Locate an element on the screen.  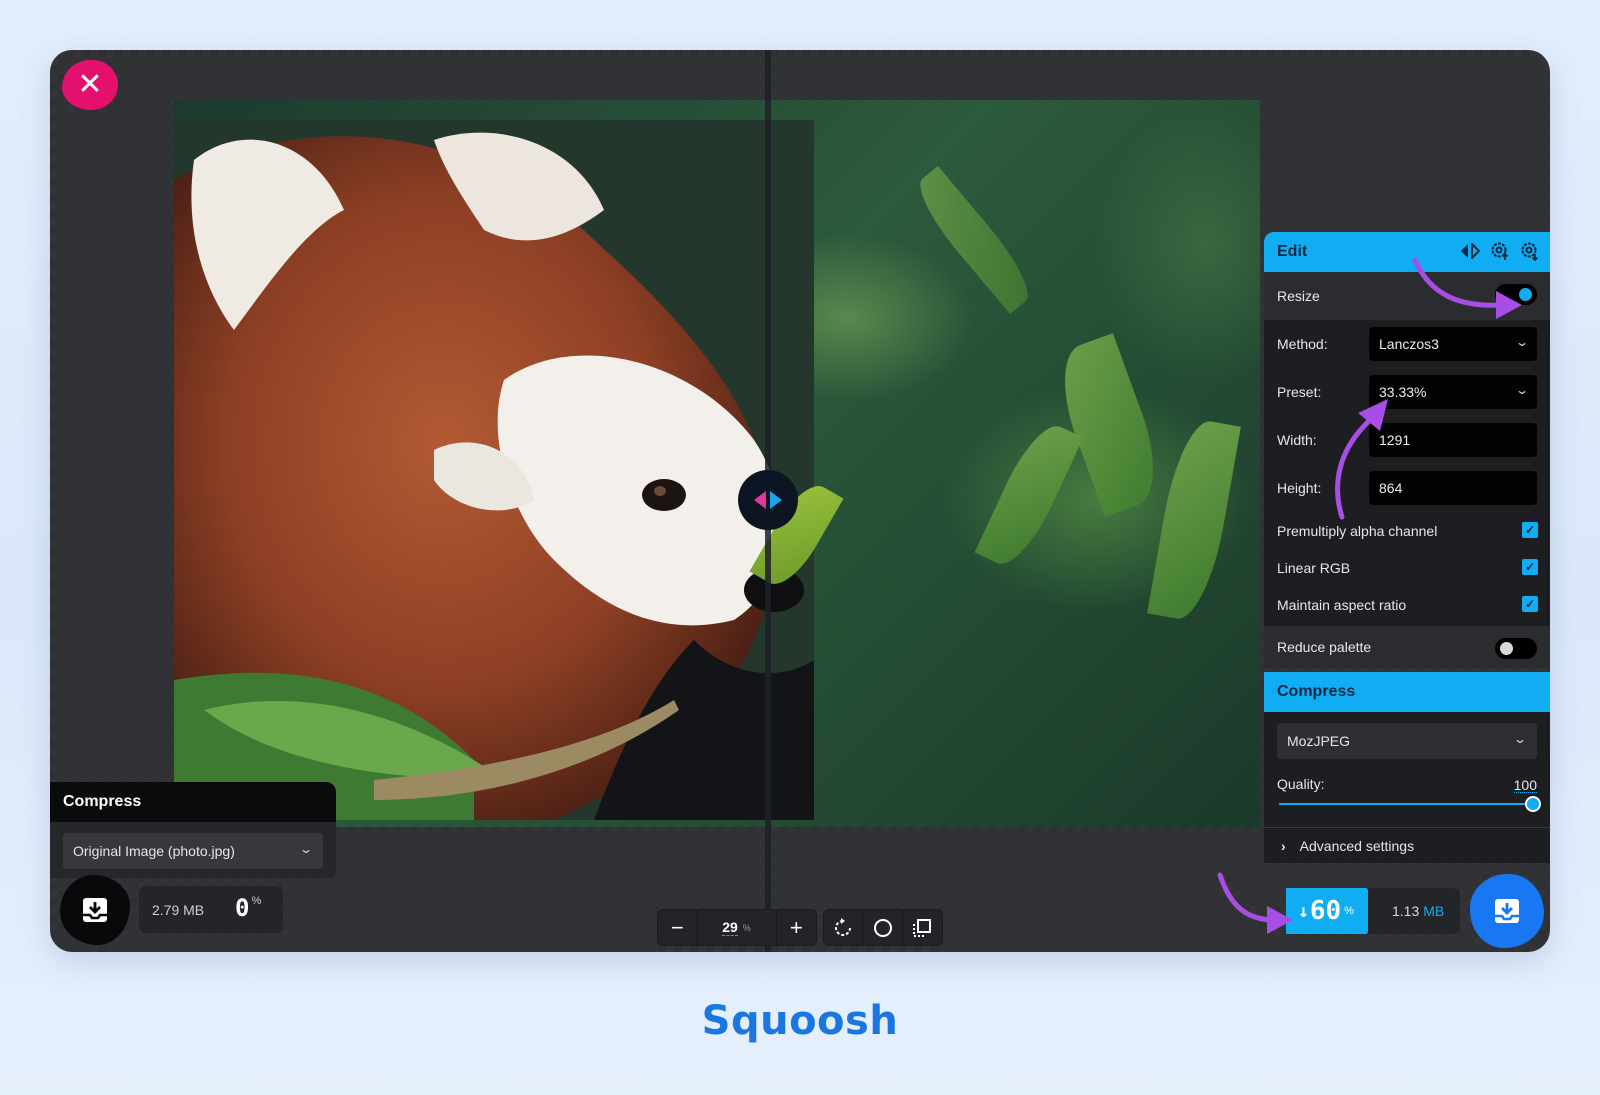
quality-control: Quality: 100 is located at coordinates (1409, 785).